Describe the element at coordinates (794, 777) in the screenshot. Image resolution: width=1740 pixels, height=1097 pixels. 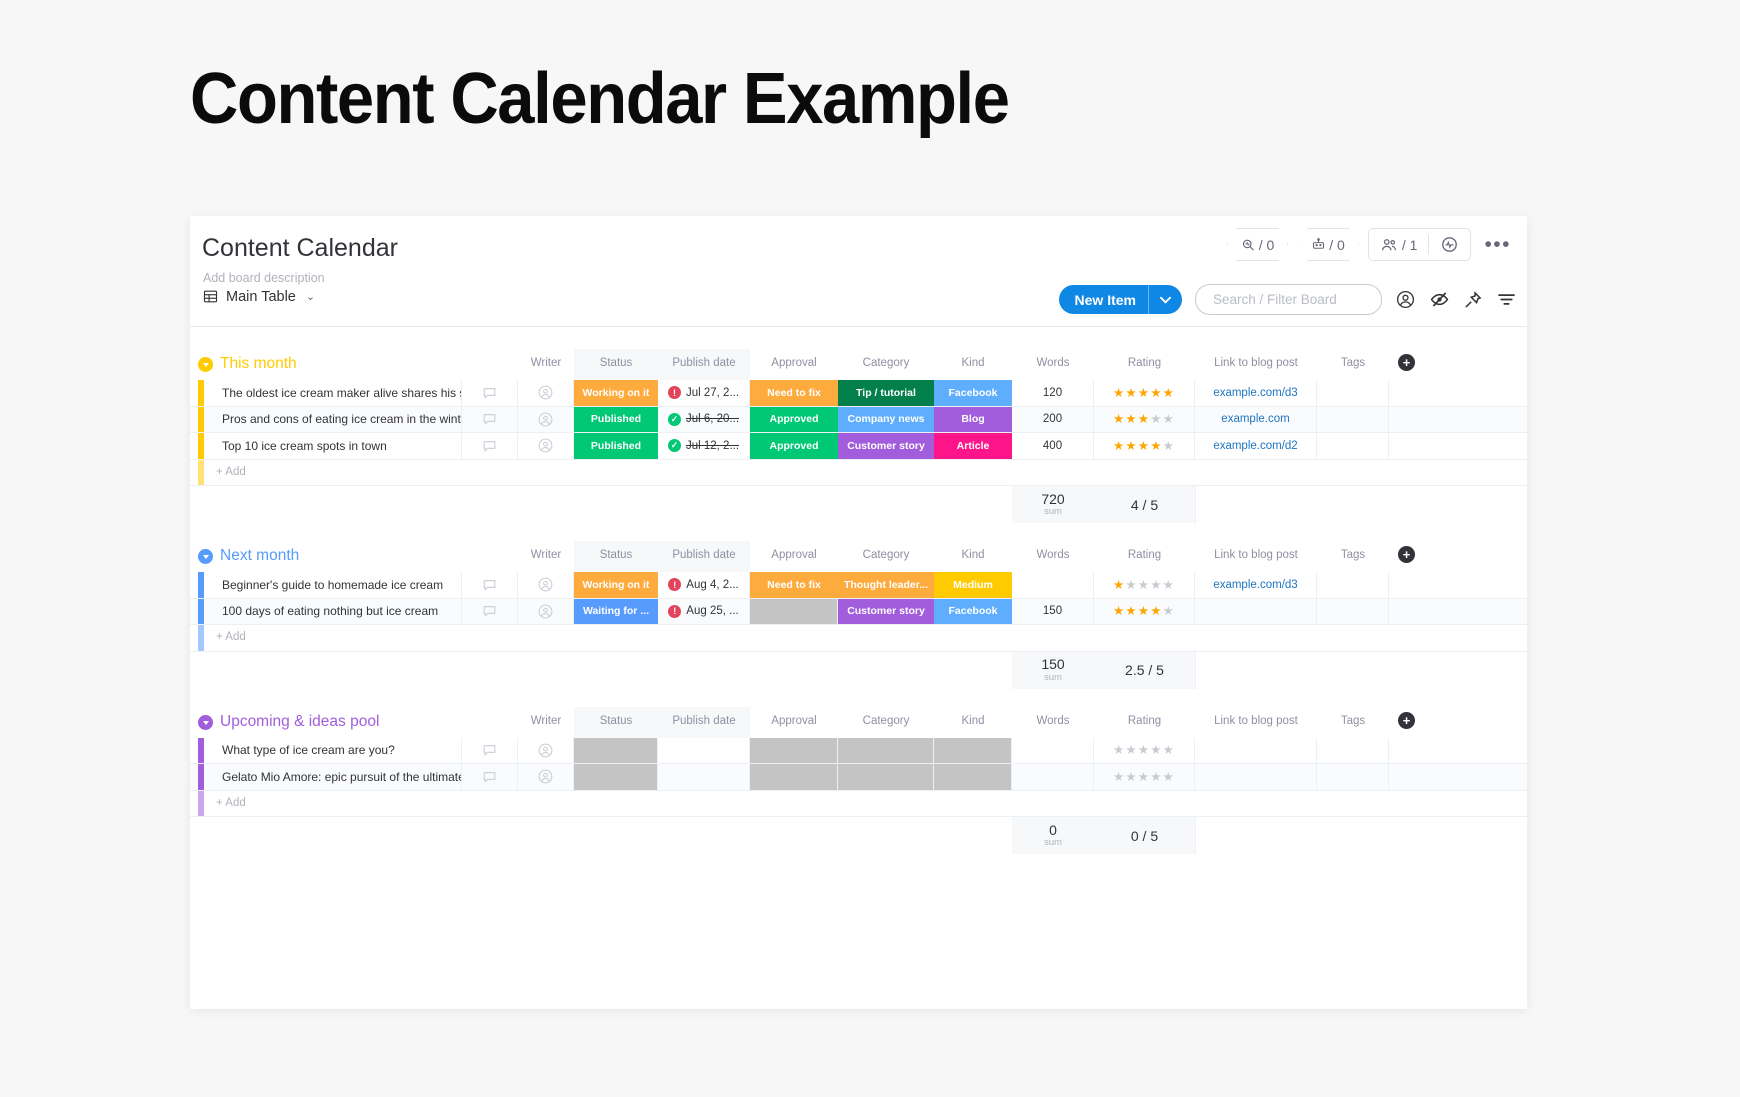
I see `approval-cell` at that location.